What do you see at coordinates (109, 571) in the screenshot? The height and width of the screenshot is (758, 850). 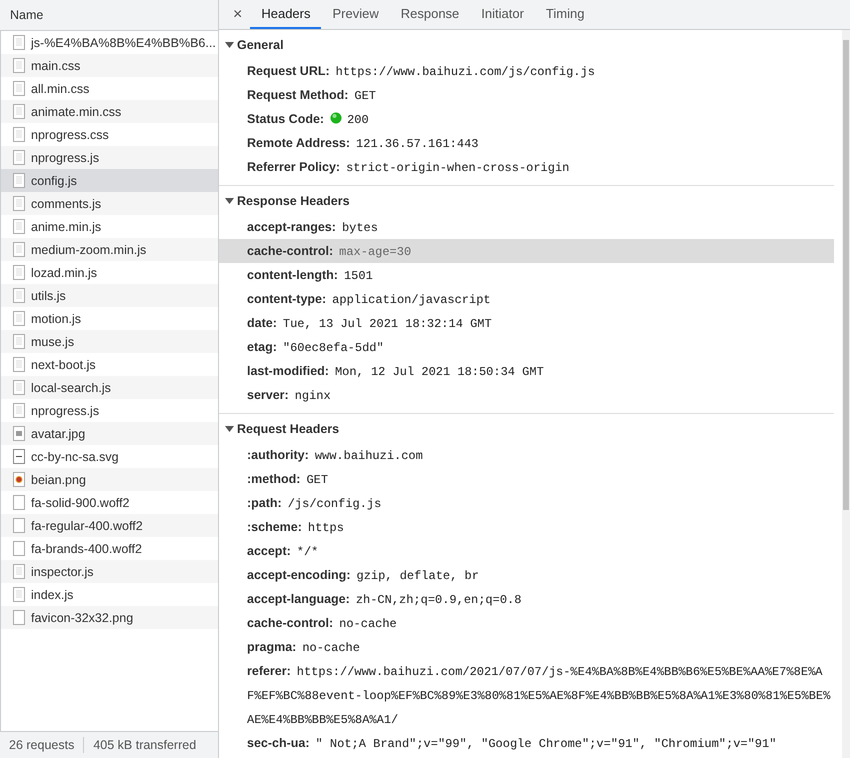 I see `request-row: inspector.js` at bounding box center [109, 571].